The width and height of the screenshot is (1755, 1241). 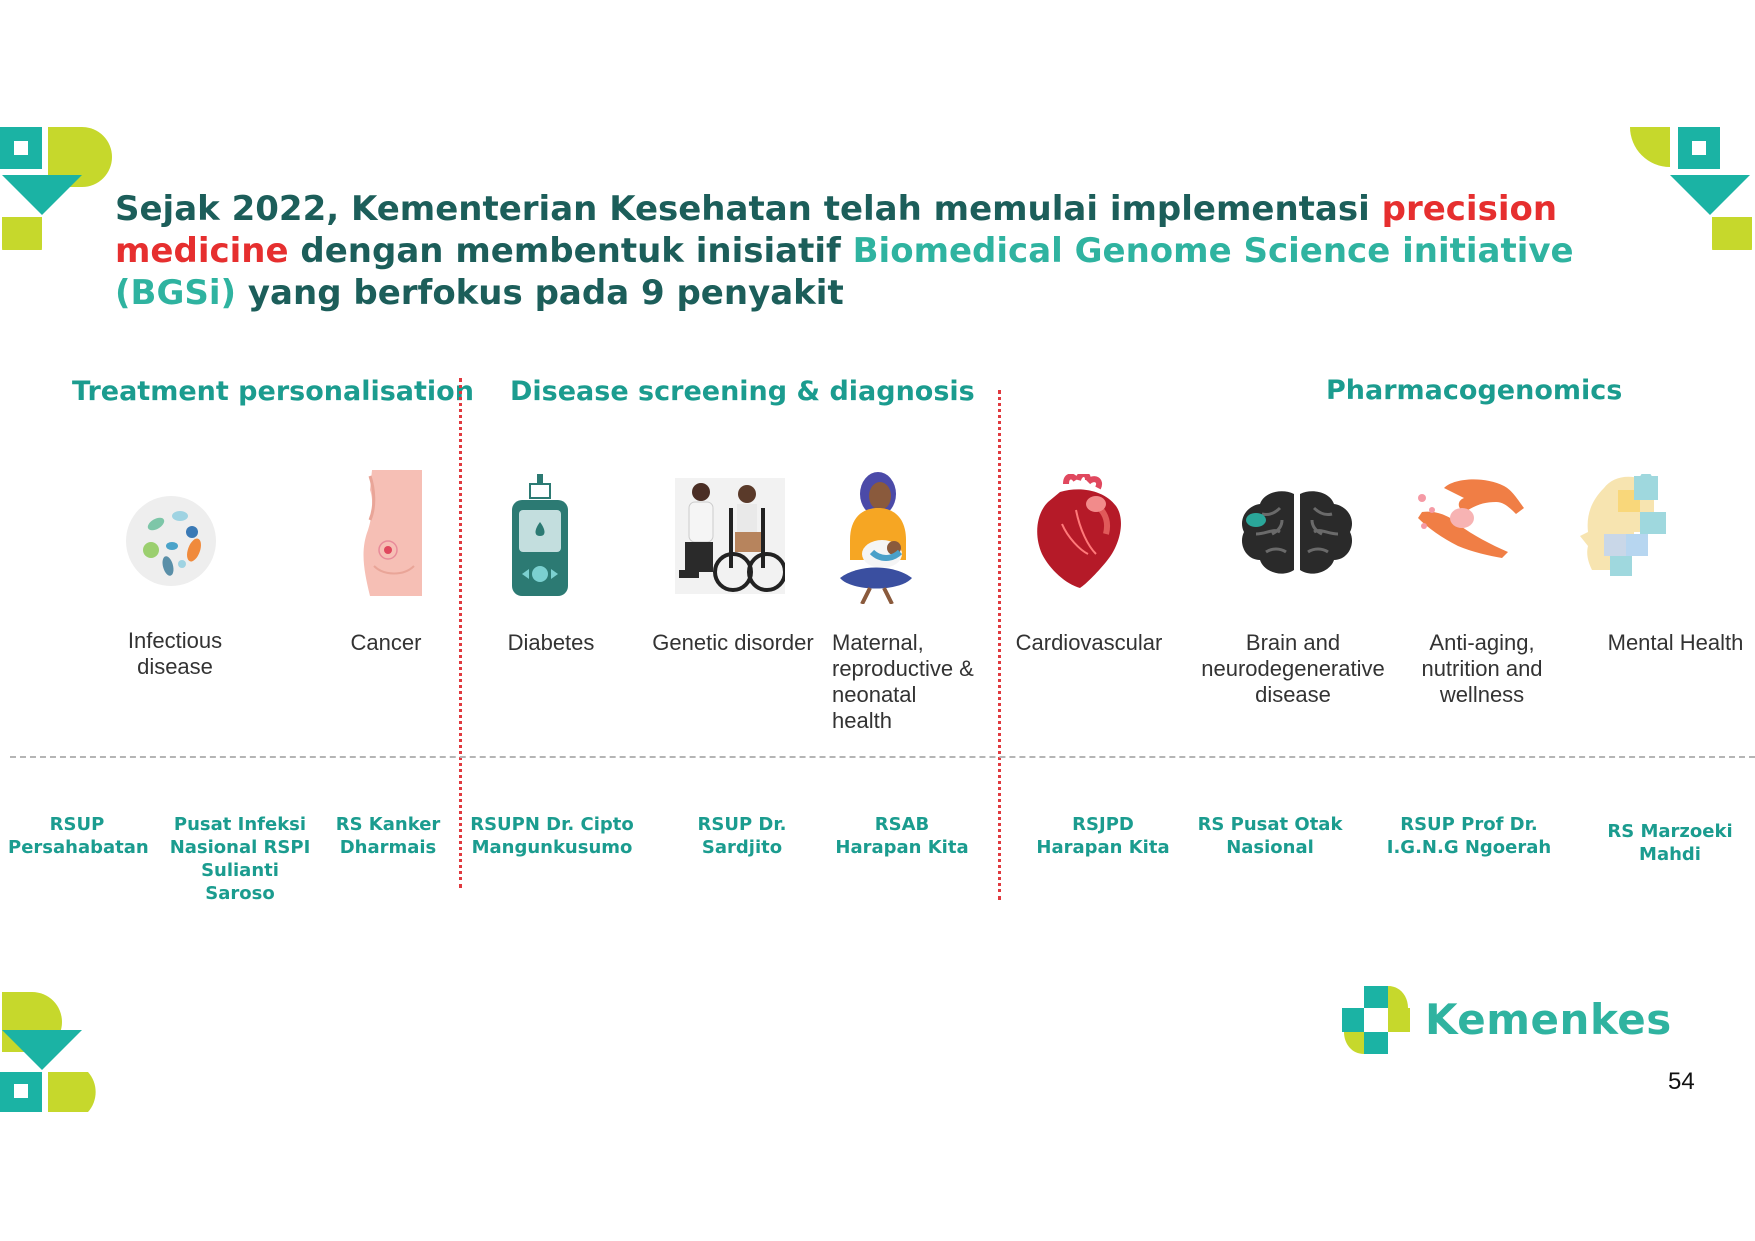 What do you see at coordinates (78, 836) in the screenshot?
I see `hospital-rsup-persahabatan: RSUP Persahabatan` at bounding box center [78, 836].